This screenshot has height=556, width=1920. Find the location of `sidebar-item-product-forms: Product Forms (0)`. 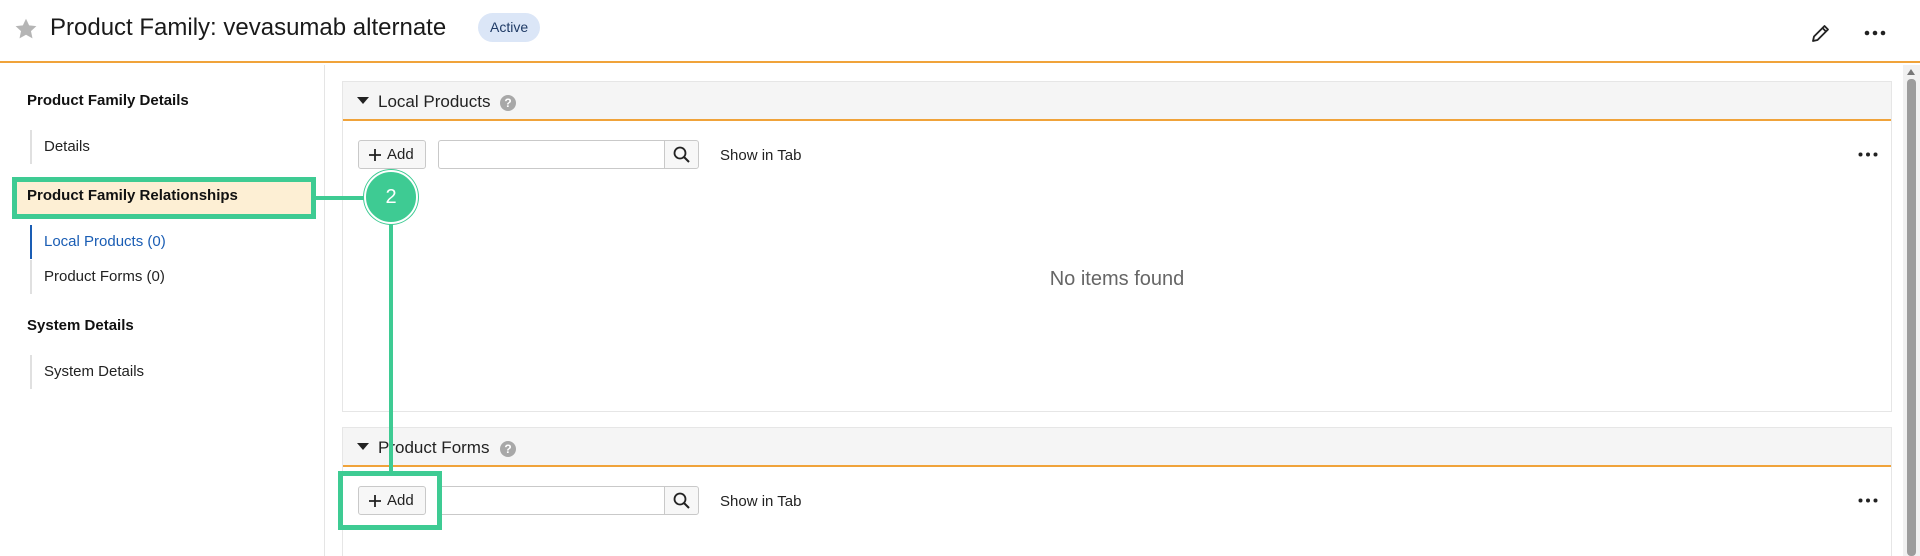

sidebar-item-product-forms: Product Forms (0) is located at coordinates (160, 277).